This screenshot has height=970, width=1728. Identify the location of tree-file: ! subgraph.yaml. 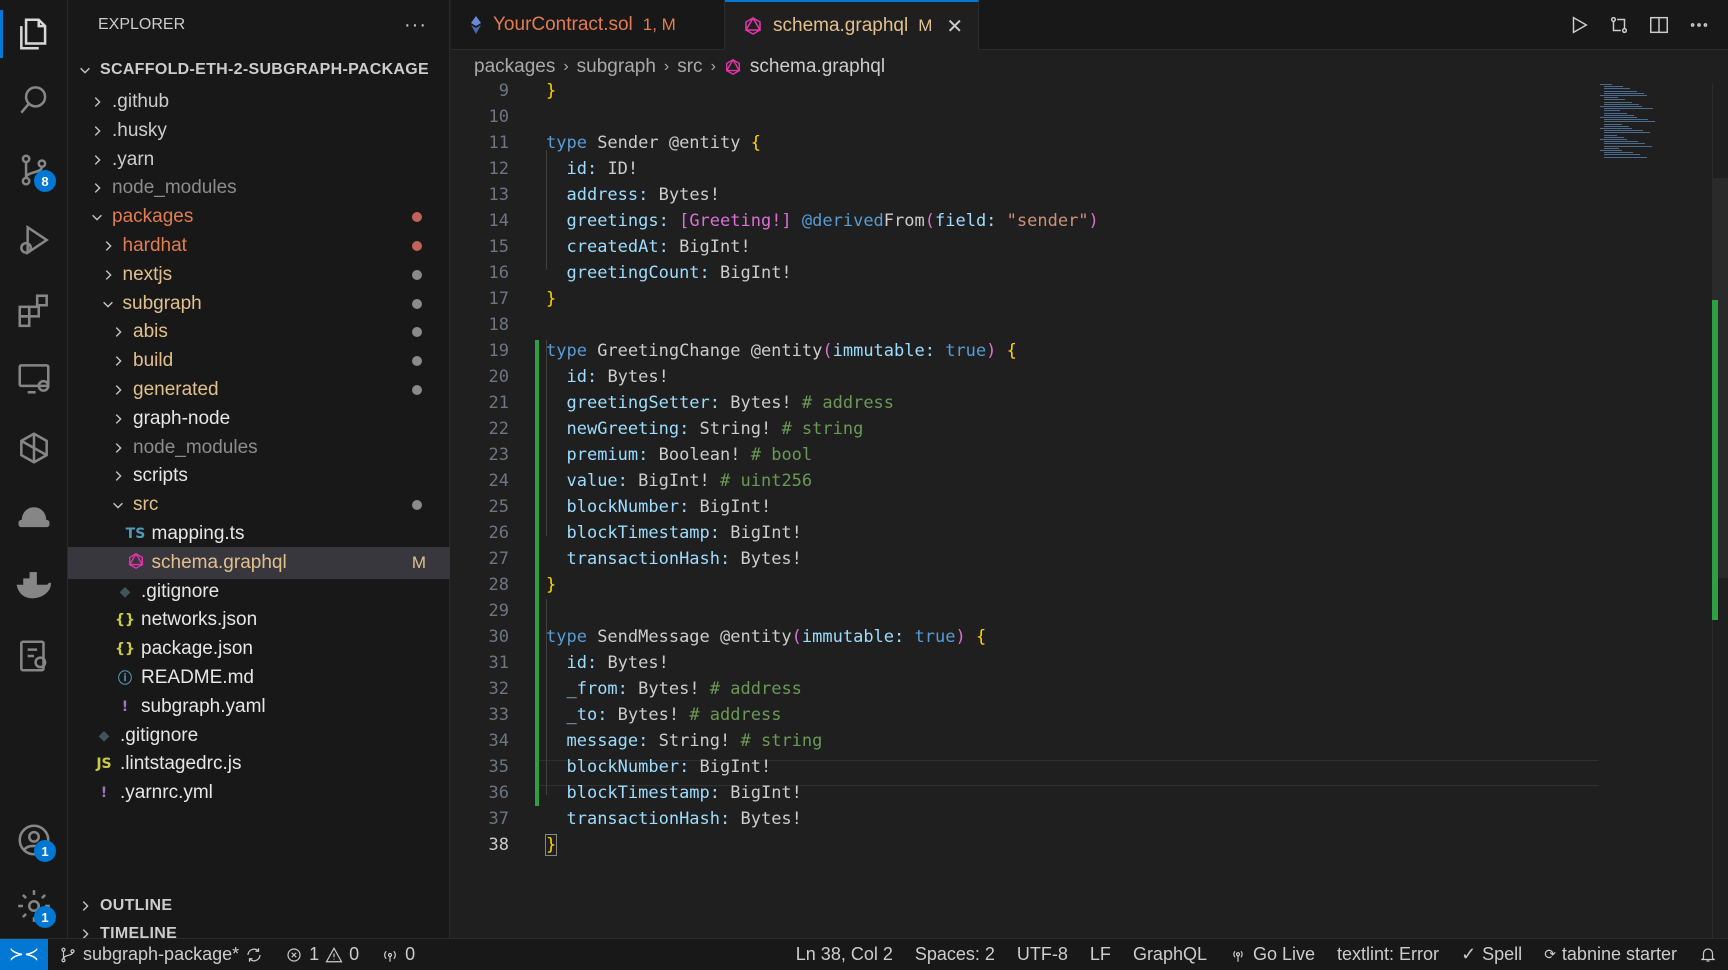
(259, 707).